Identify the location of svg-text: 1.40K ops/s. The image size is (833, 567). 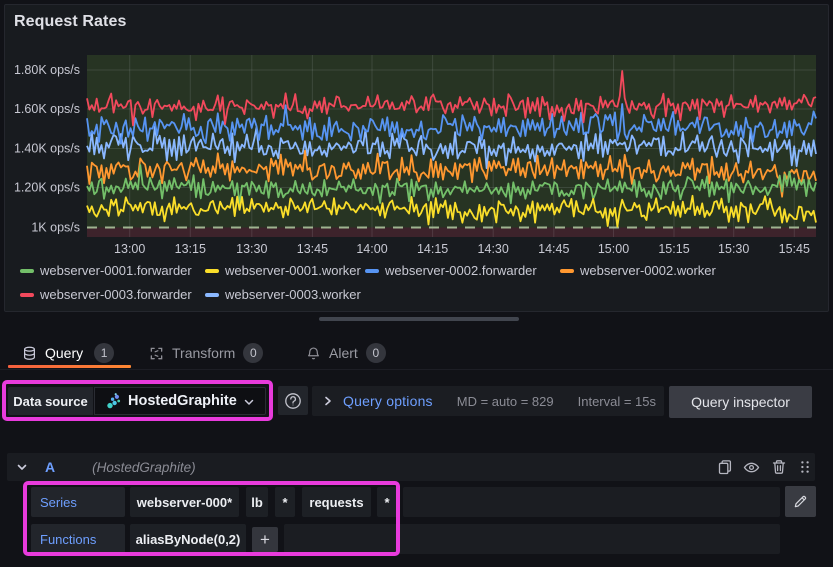
(47, 149).